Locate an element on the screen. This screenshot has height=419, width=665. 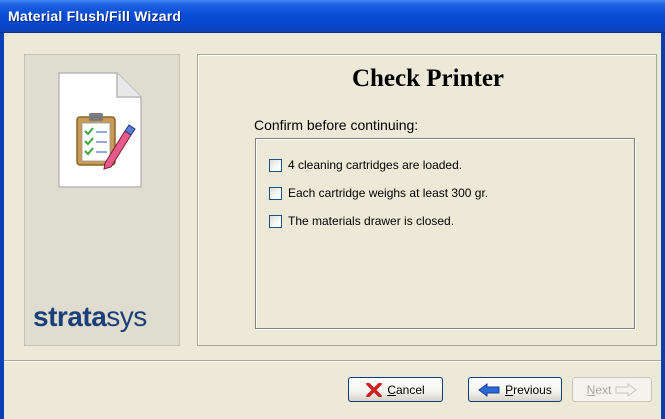
checklist-item-label: 4 cleaning cartridges are loaded. is located at coordinates (375, 165).